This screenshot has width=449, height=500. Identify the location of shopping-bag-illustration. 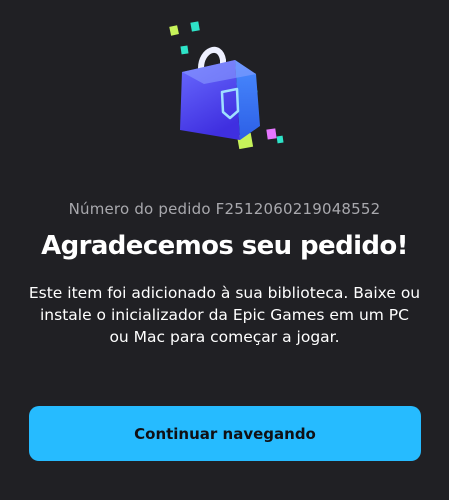
(225, 88).